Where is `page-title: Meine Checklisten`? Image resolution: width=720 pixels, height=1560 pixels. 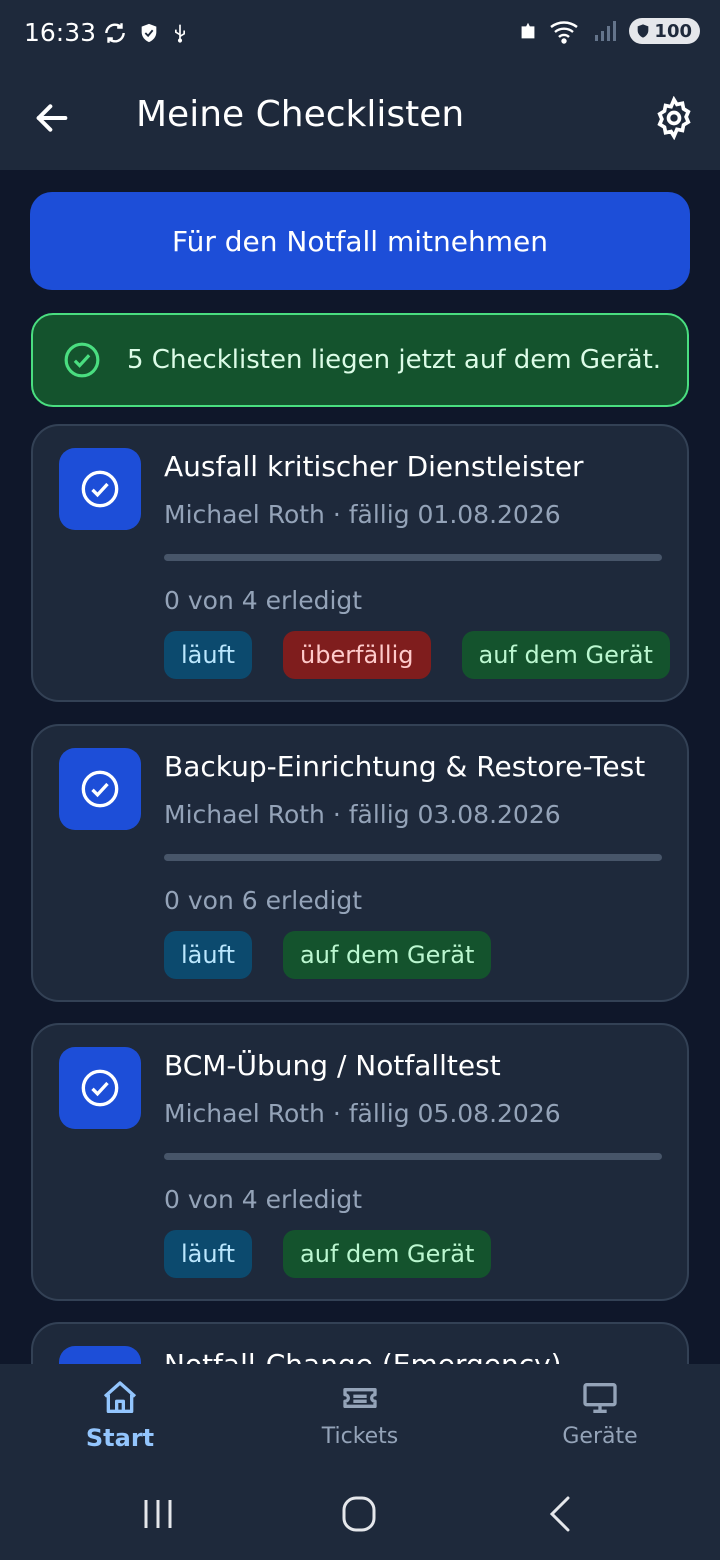
page-title: Meine Checklisten is located at coordinates (300, 114).